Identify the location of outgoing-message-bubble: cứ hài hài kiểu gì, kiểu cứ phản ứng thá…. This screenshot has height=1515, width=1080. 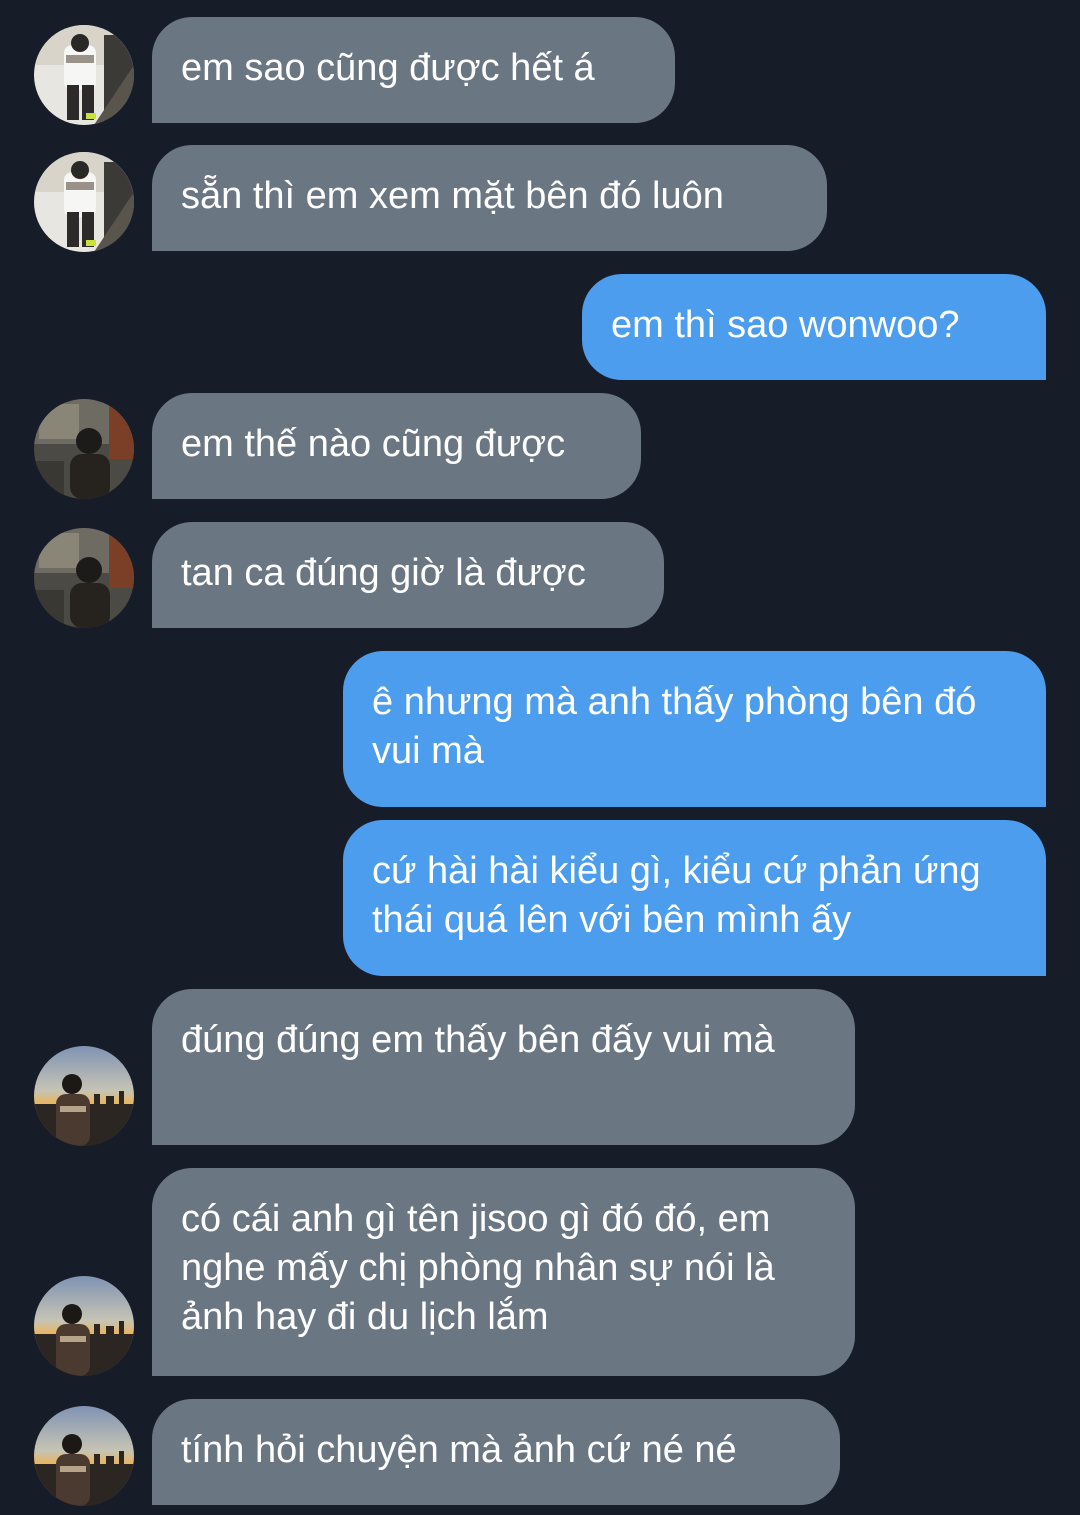
(694, 898).